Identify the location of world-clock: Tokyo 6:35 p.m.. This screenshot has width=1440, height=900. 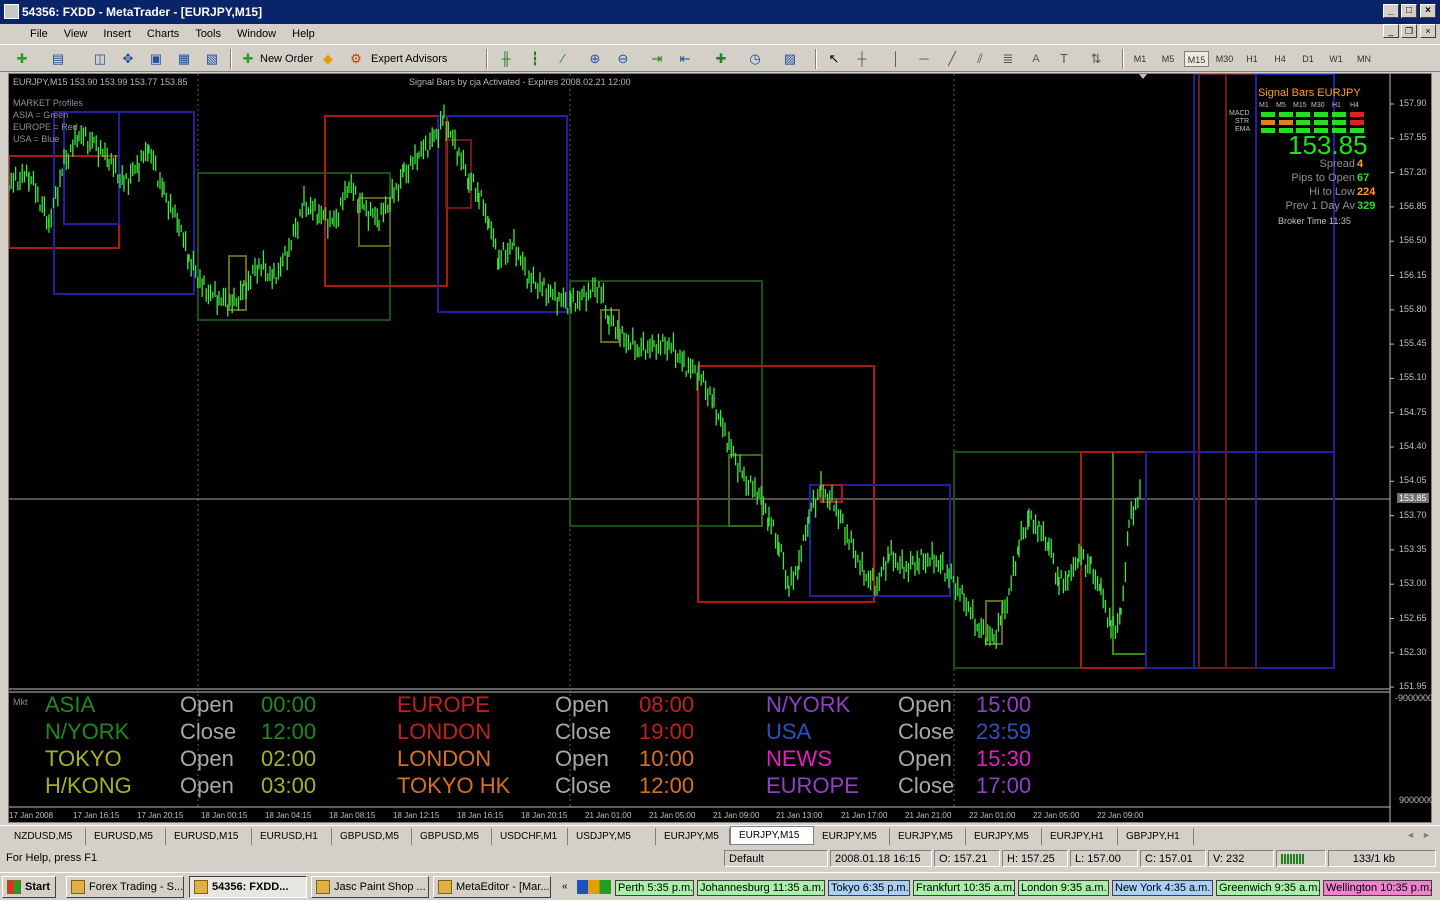
(869, 888).